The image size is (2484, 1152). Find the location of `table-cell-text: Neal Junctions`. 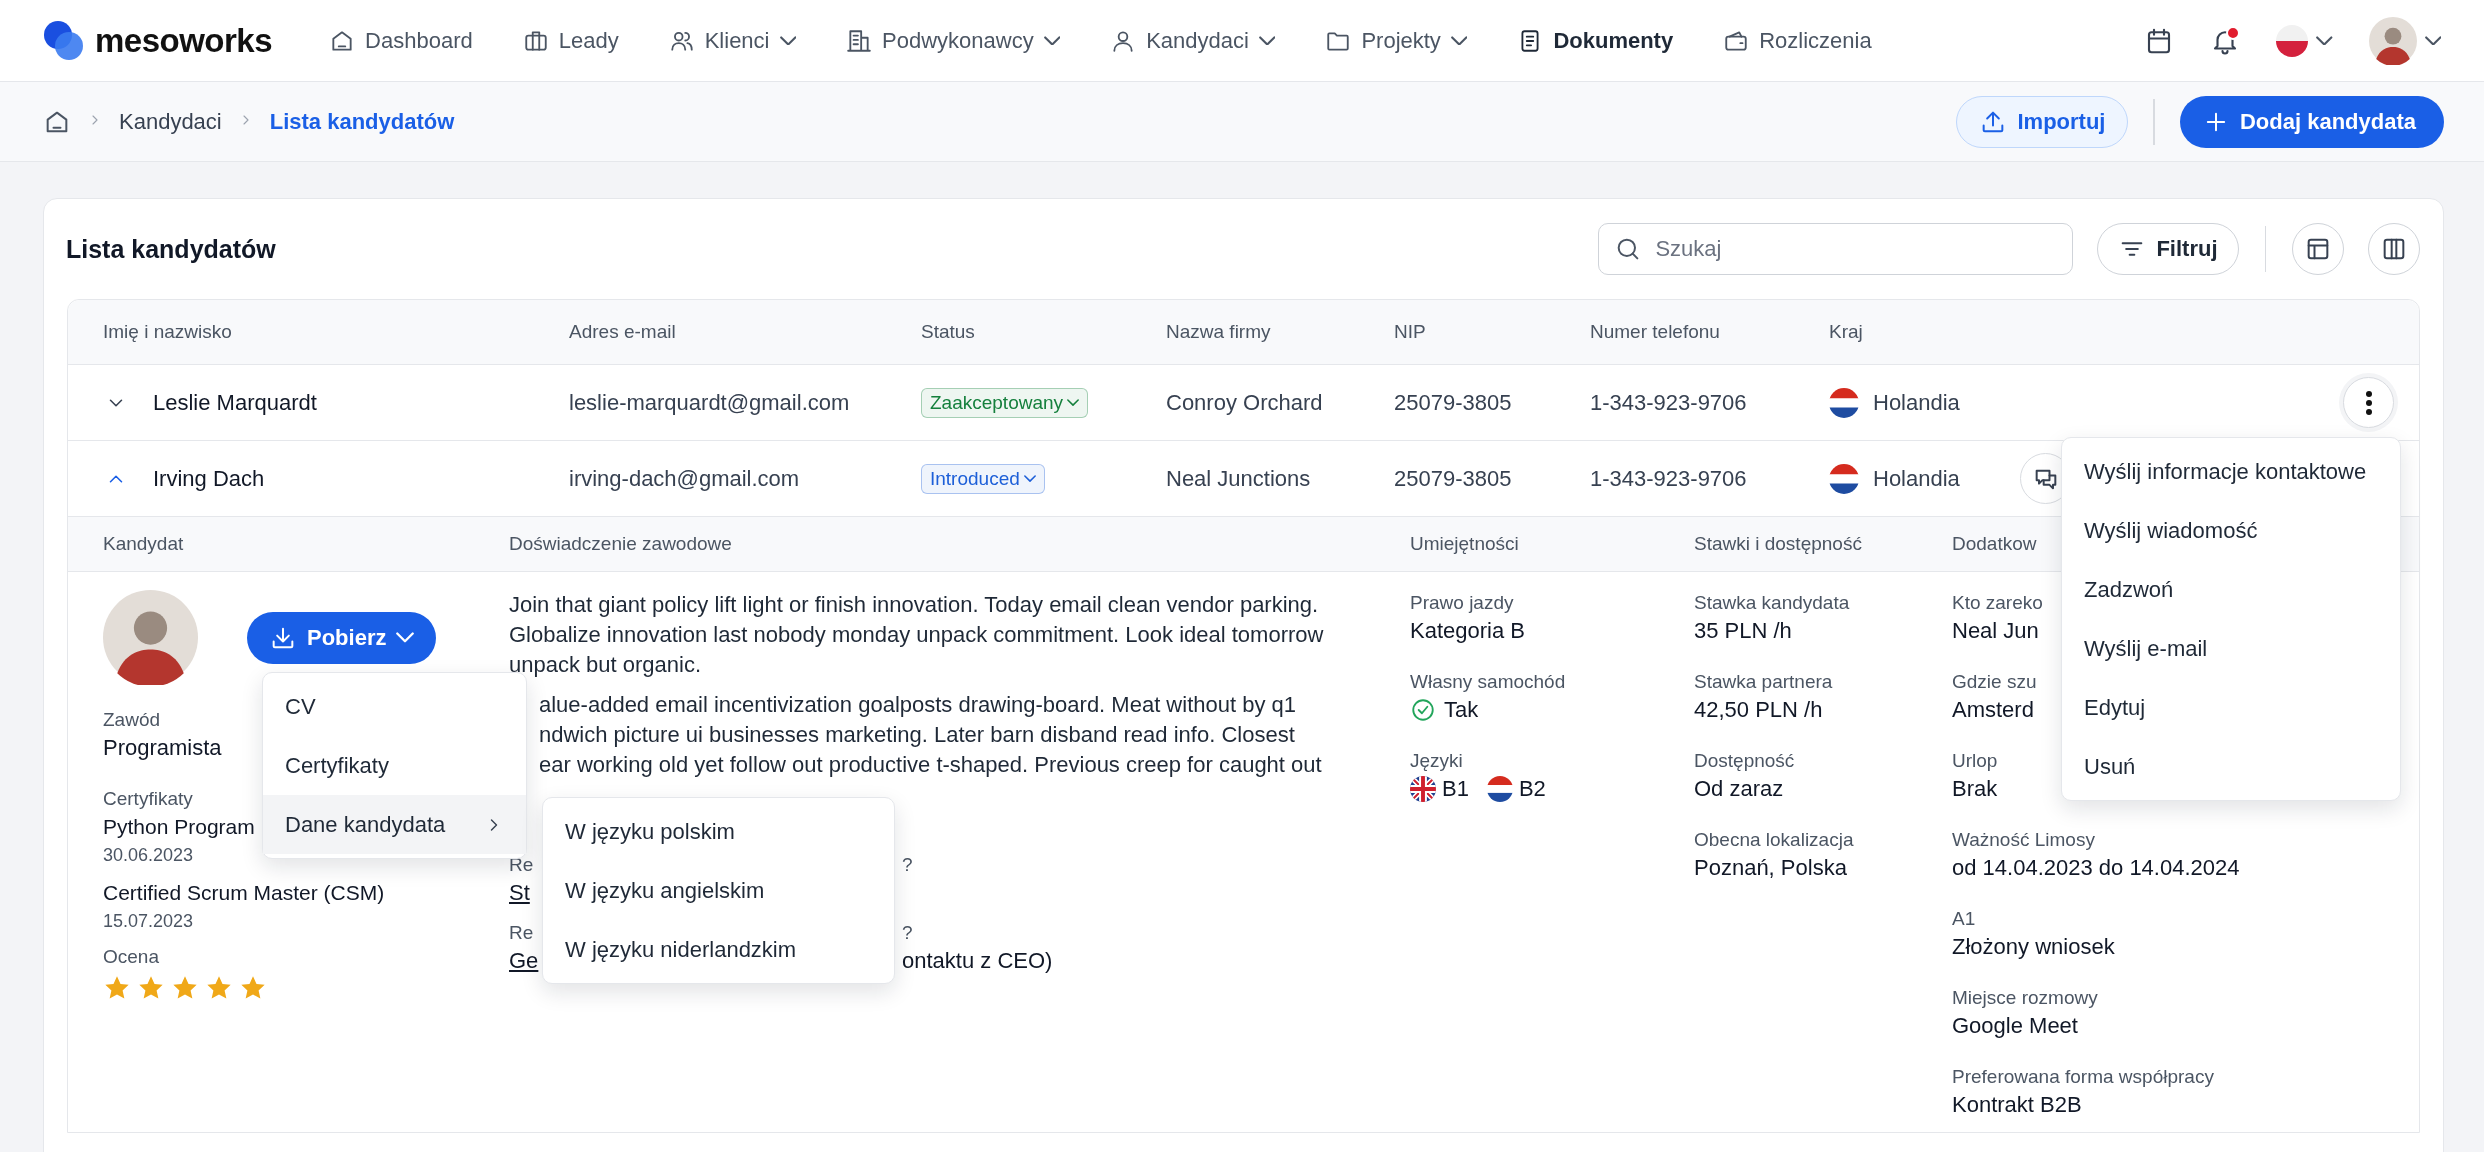

table-cell-text: Neal Junctions is located at coordinates (1239, 478).